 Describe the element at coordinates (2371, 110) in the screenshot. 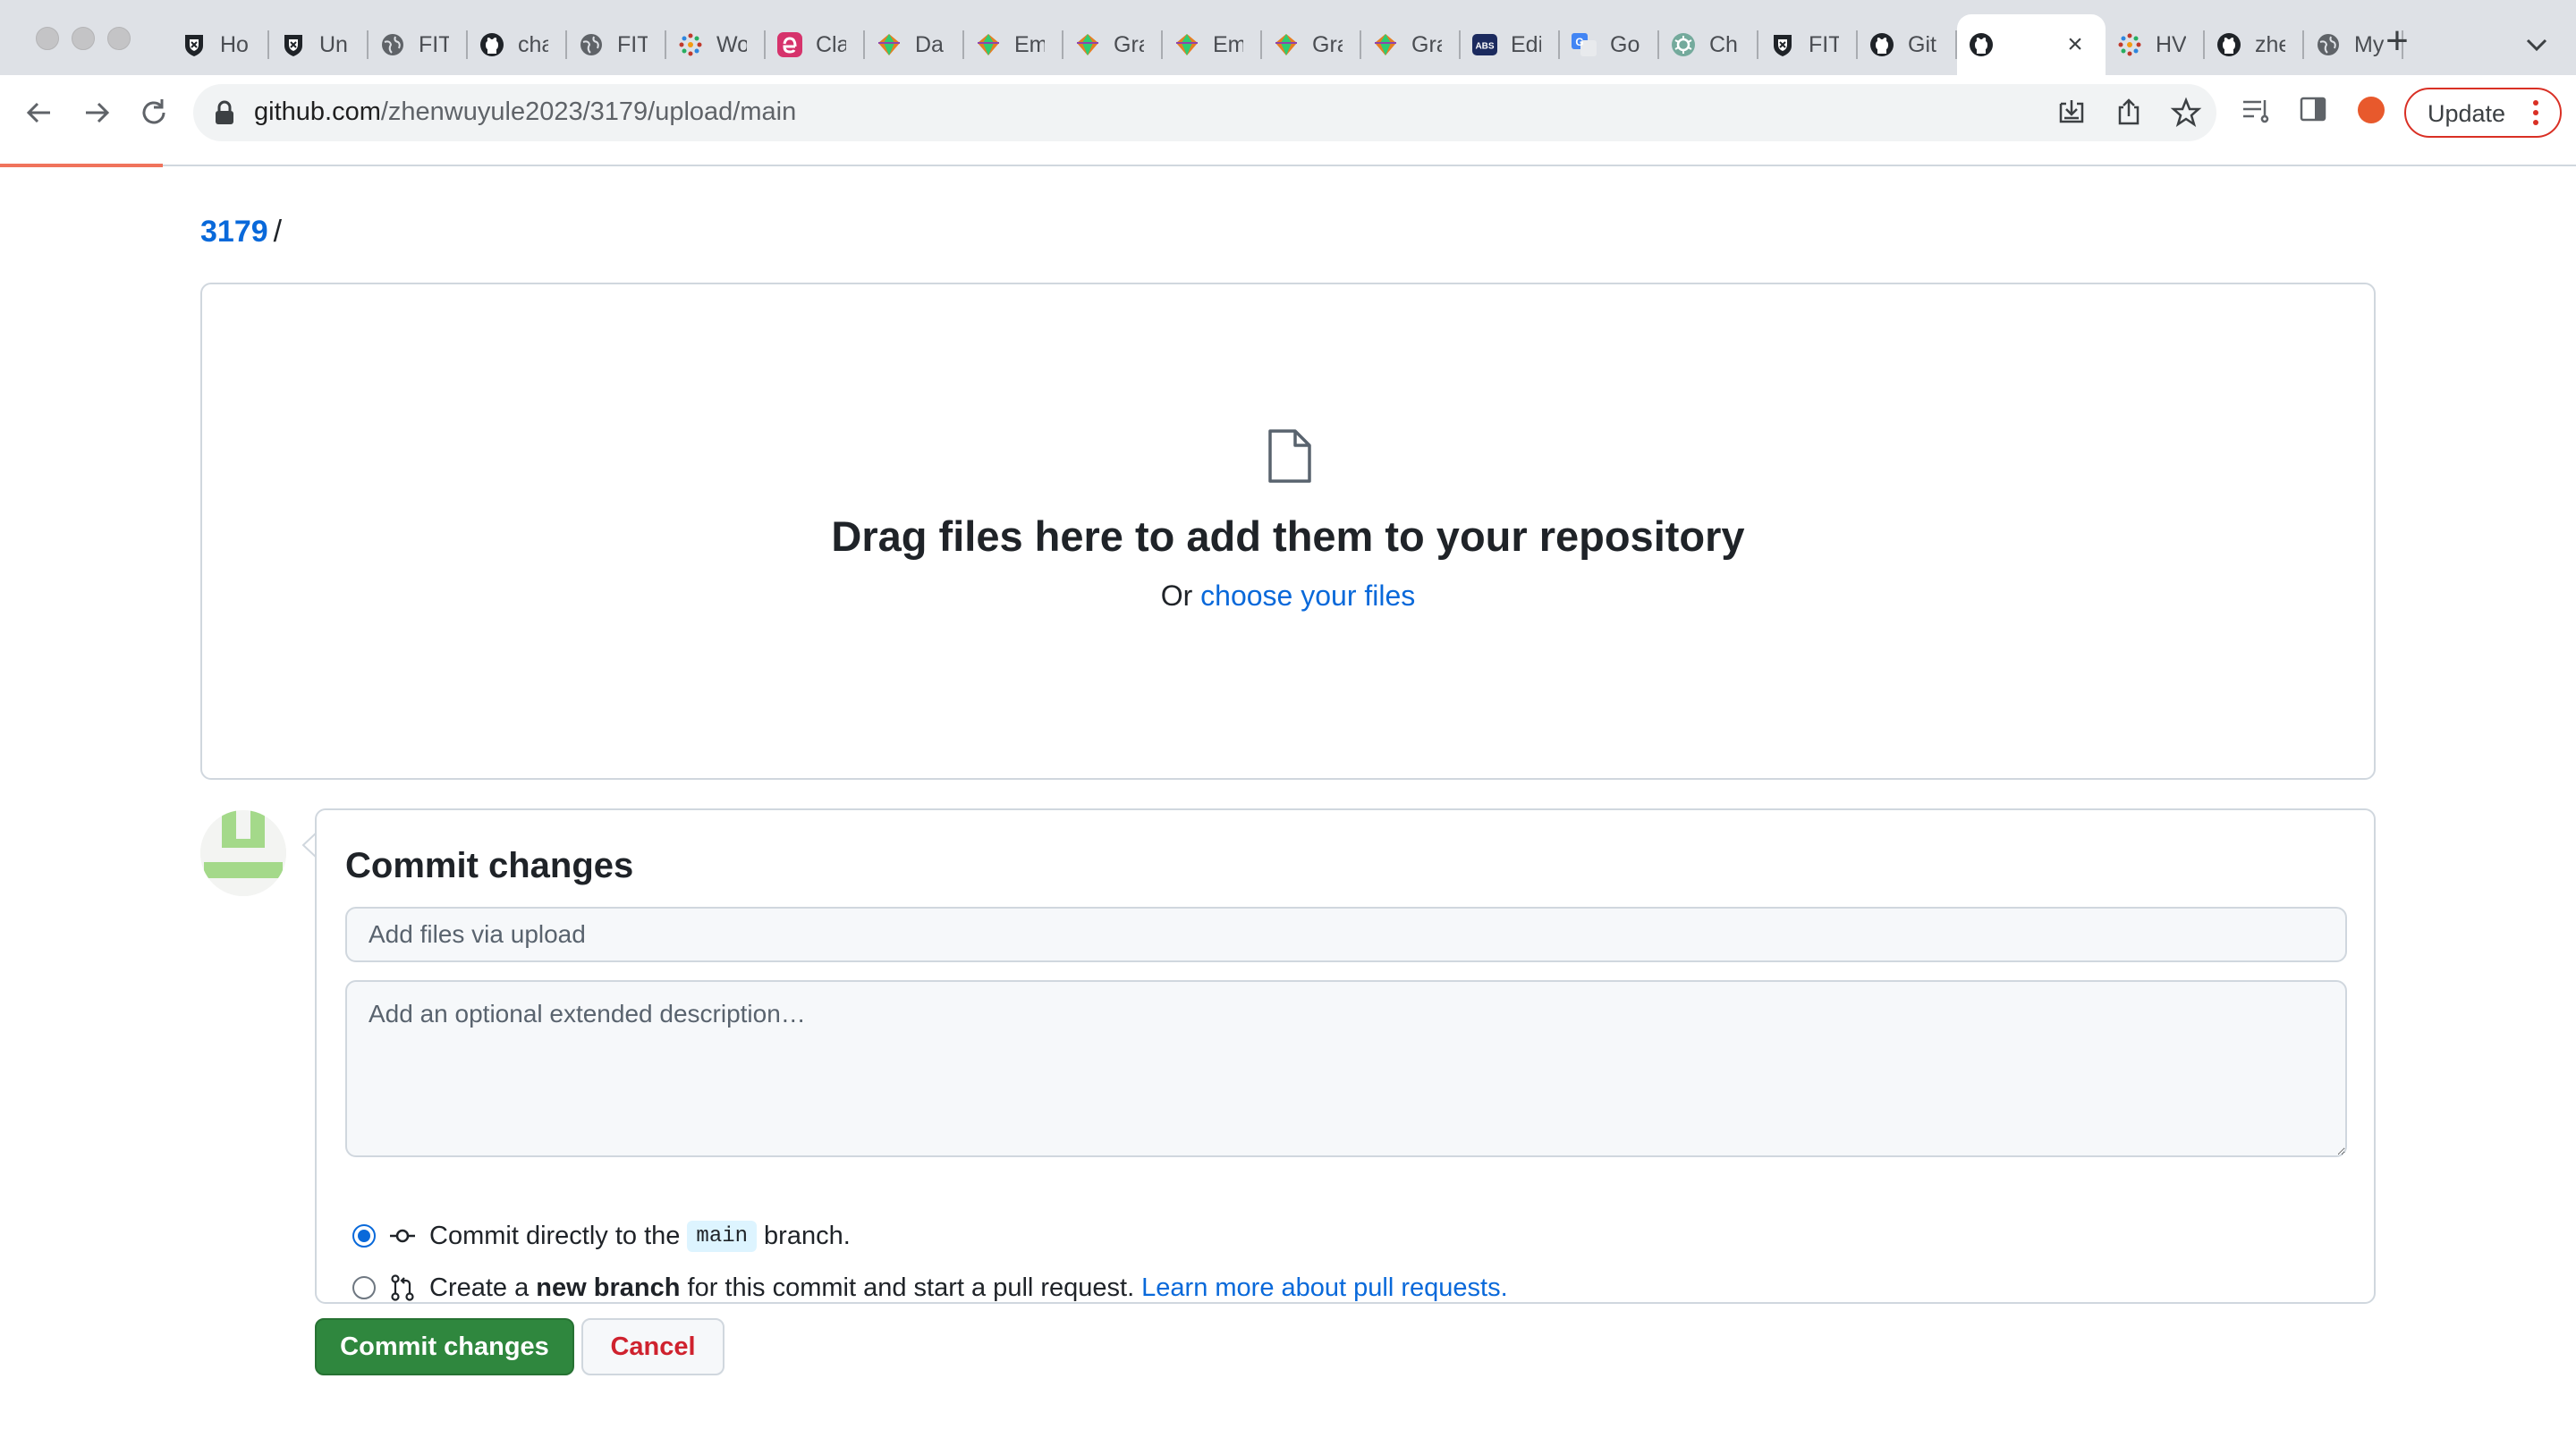

I see `profile-avatar` at that location.